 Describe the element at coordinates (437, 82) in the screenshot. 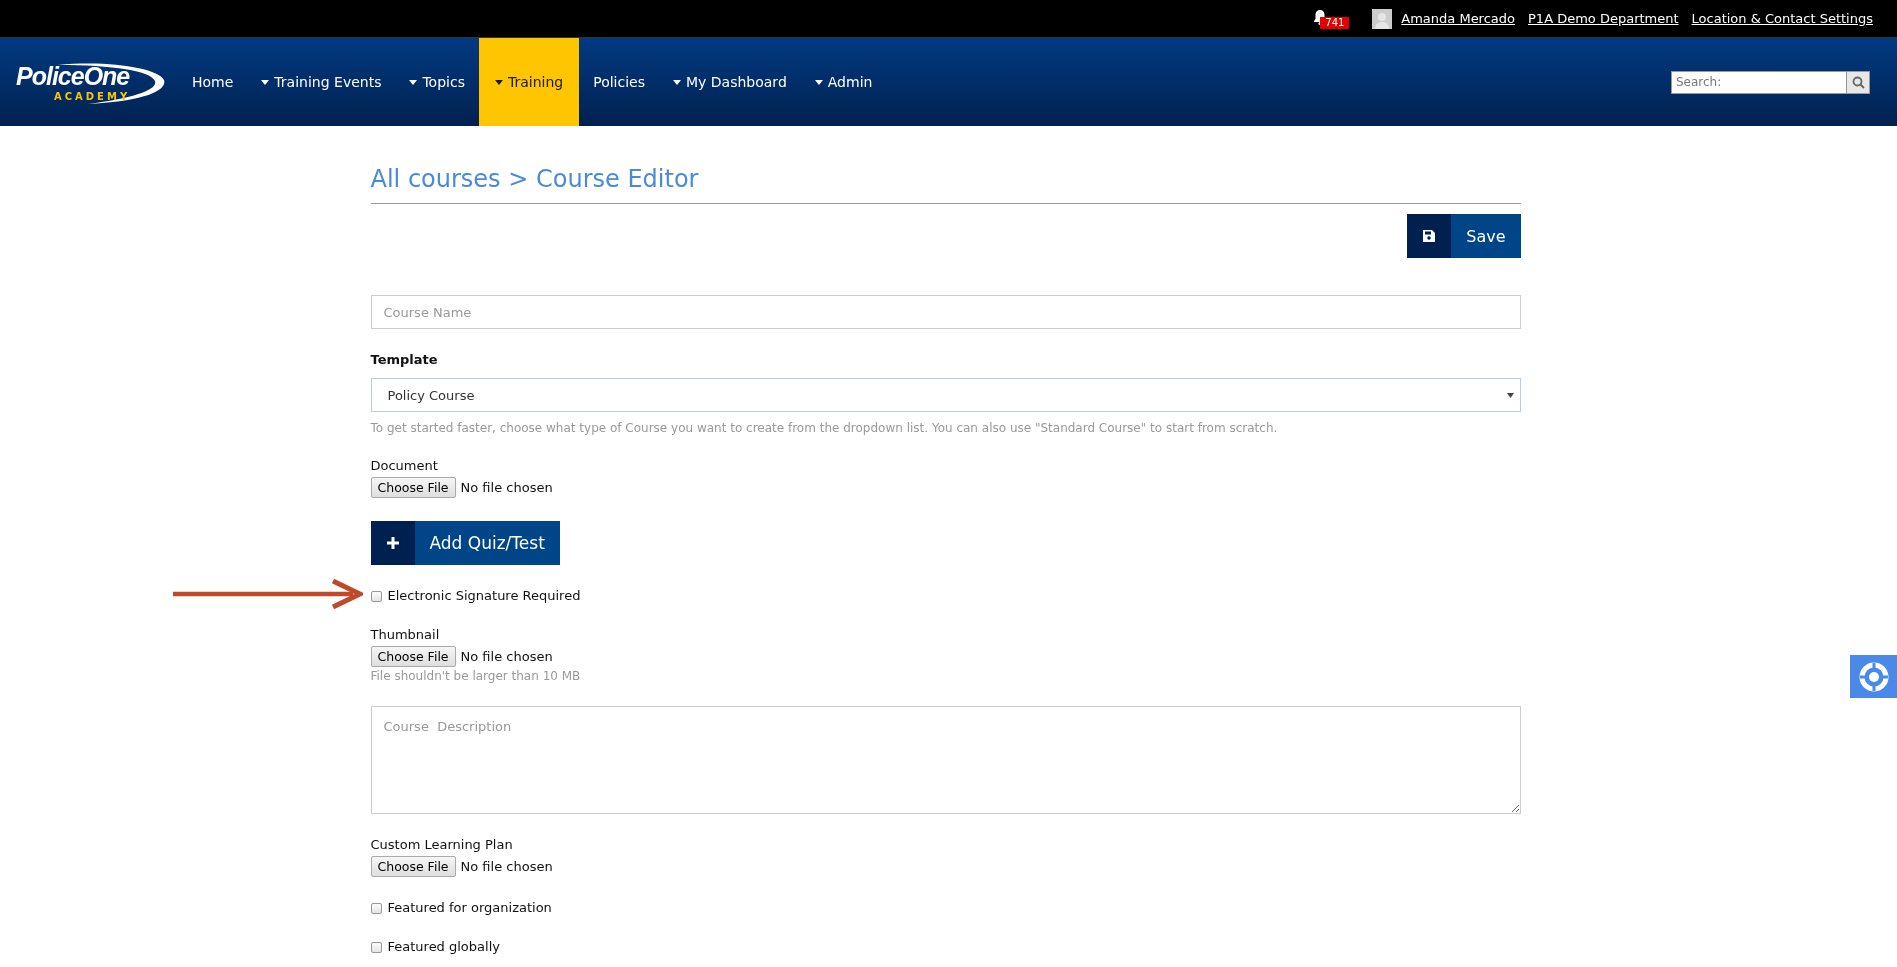

I see `nav-item: Topics` at that location.